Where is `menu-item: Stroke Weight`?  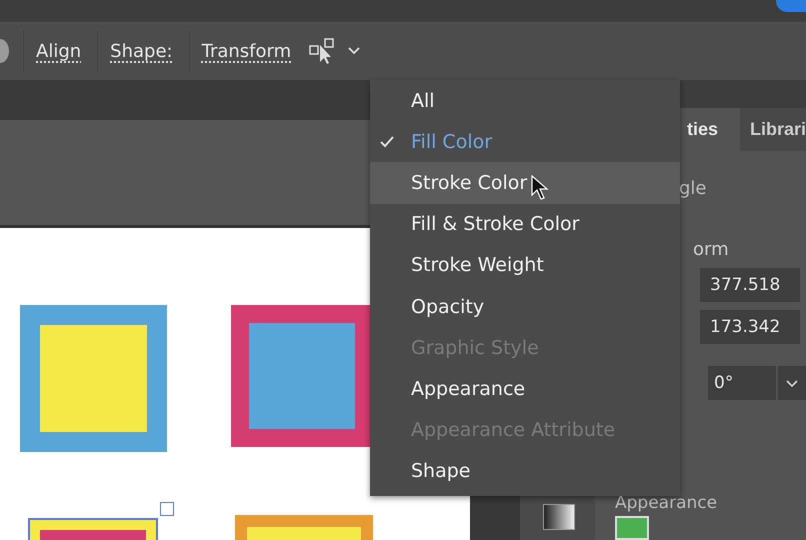 menu-item: Stroke Weight is located at coordinates (525, 265).